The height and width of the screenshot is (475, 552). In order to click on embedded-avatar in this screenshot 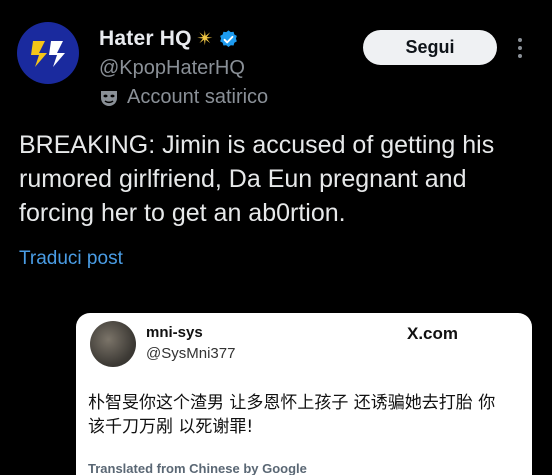, I will do `click(113, 344)`.